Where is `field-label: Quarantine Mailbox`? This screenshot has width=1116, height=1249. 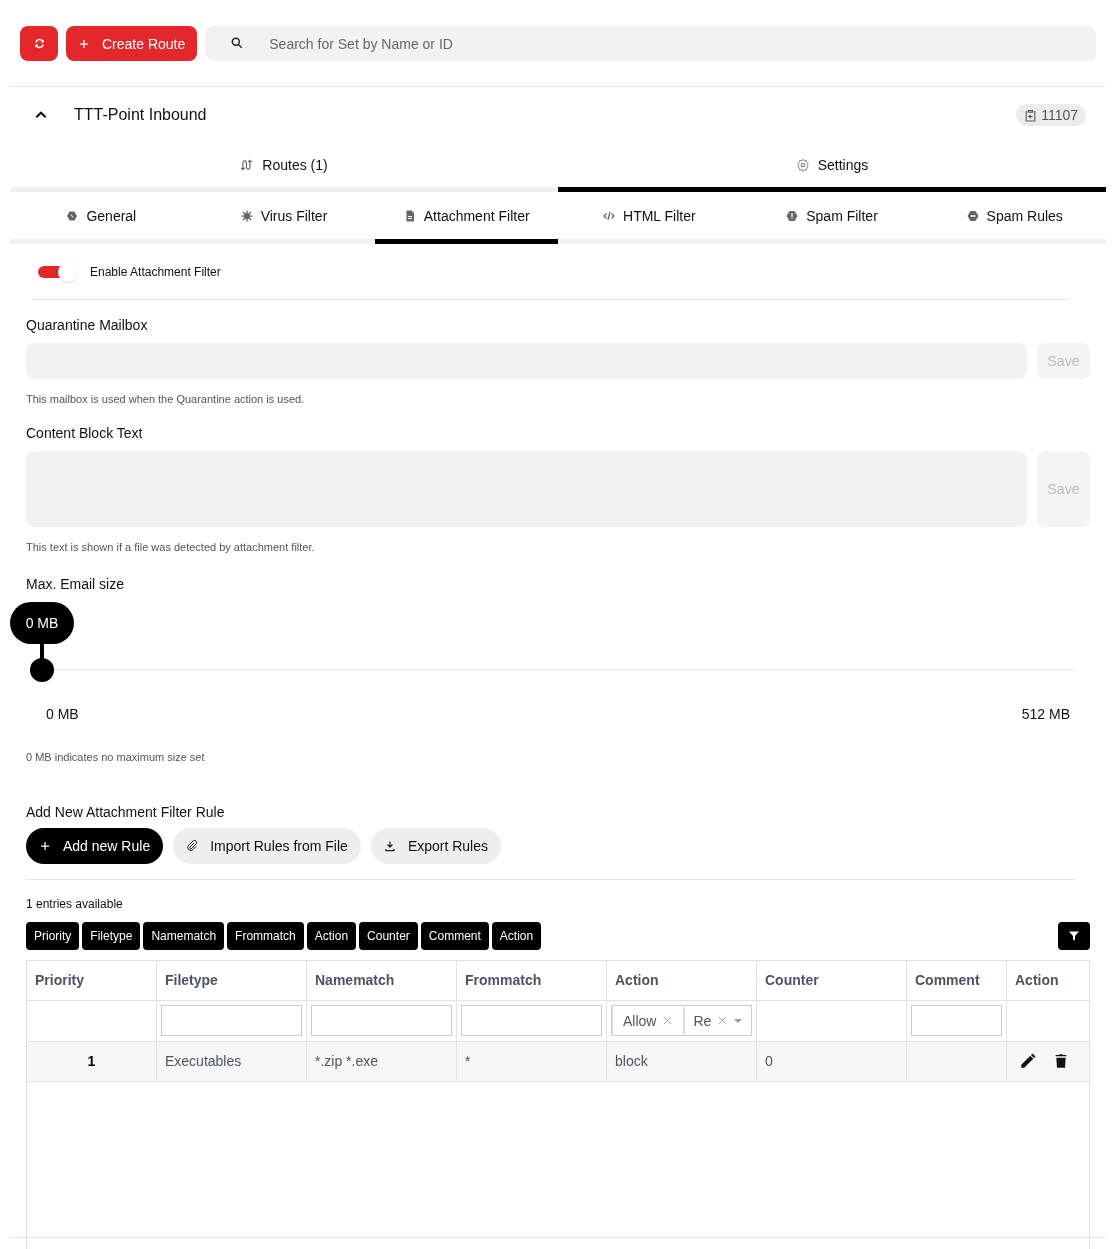
field-label: Quarantine Mailbox is located at coordinates (87, 325).